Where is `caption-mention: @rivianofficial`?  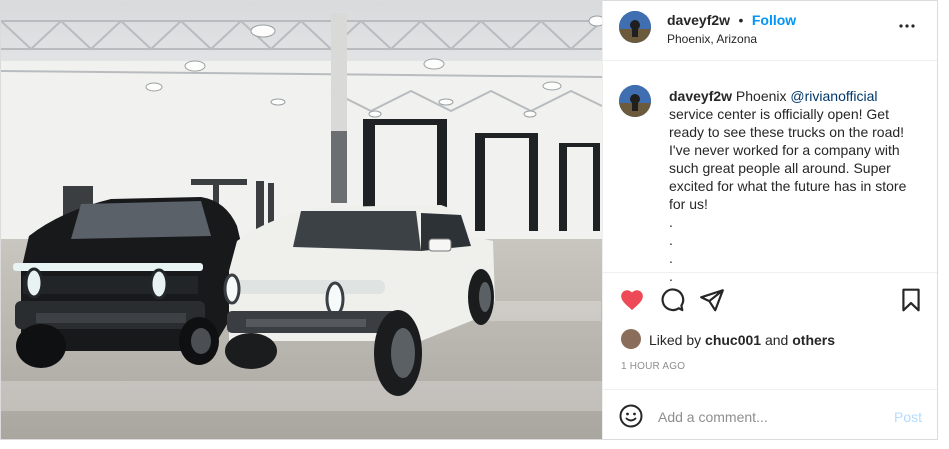
caption-mention: @rivianofficial is located at coordinates (833, 96).